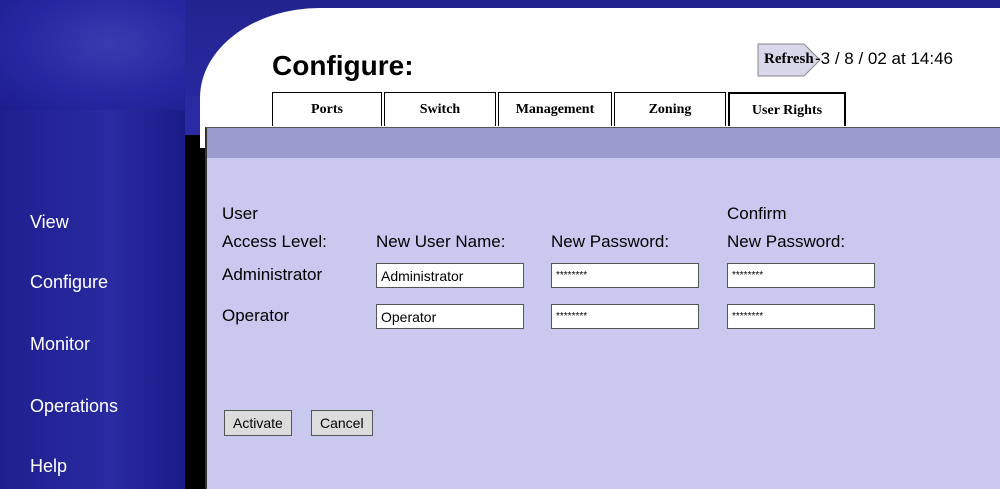  I want to click on operator-username-field, so click(450, 316).